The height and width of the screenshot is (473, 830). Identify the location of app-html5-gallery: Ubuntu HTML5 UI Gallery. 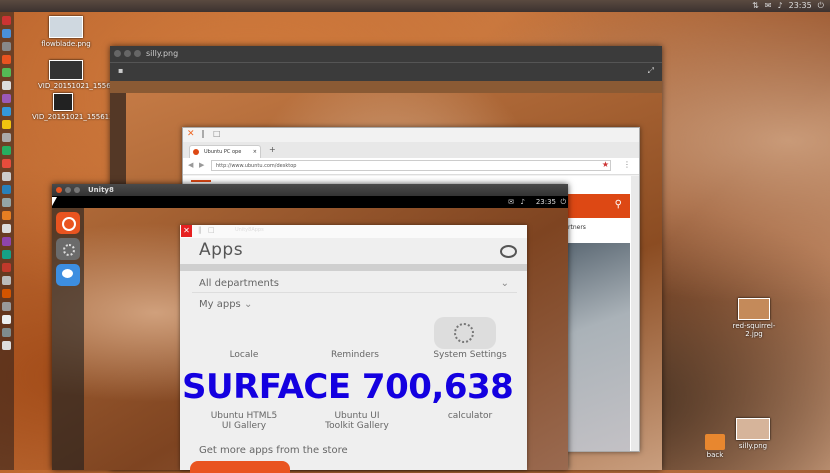
(244, 421).